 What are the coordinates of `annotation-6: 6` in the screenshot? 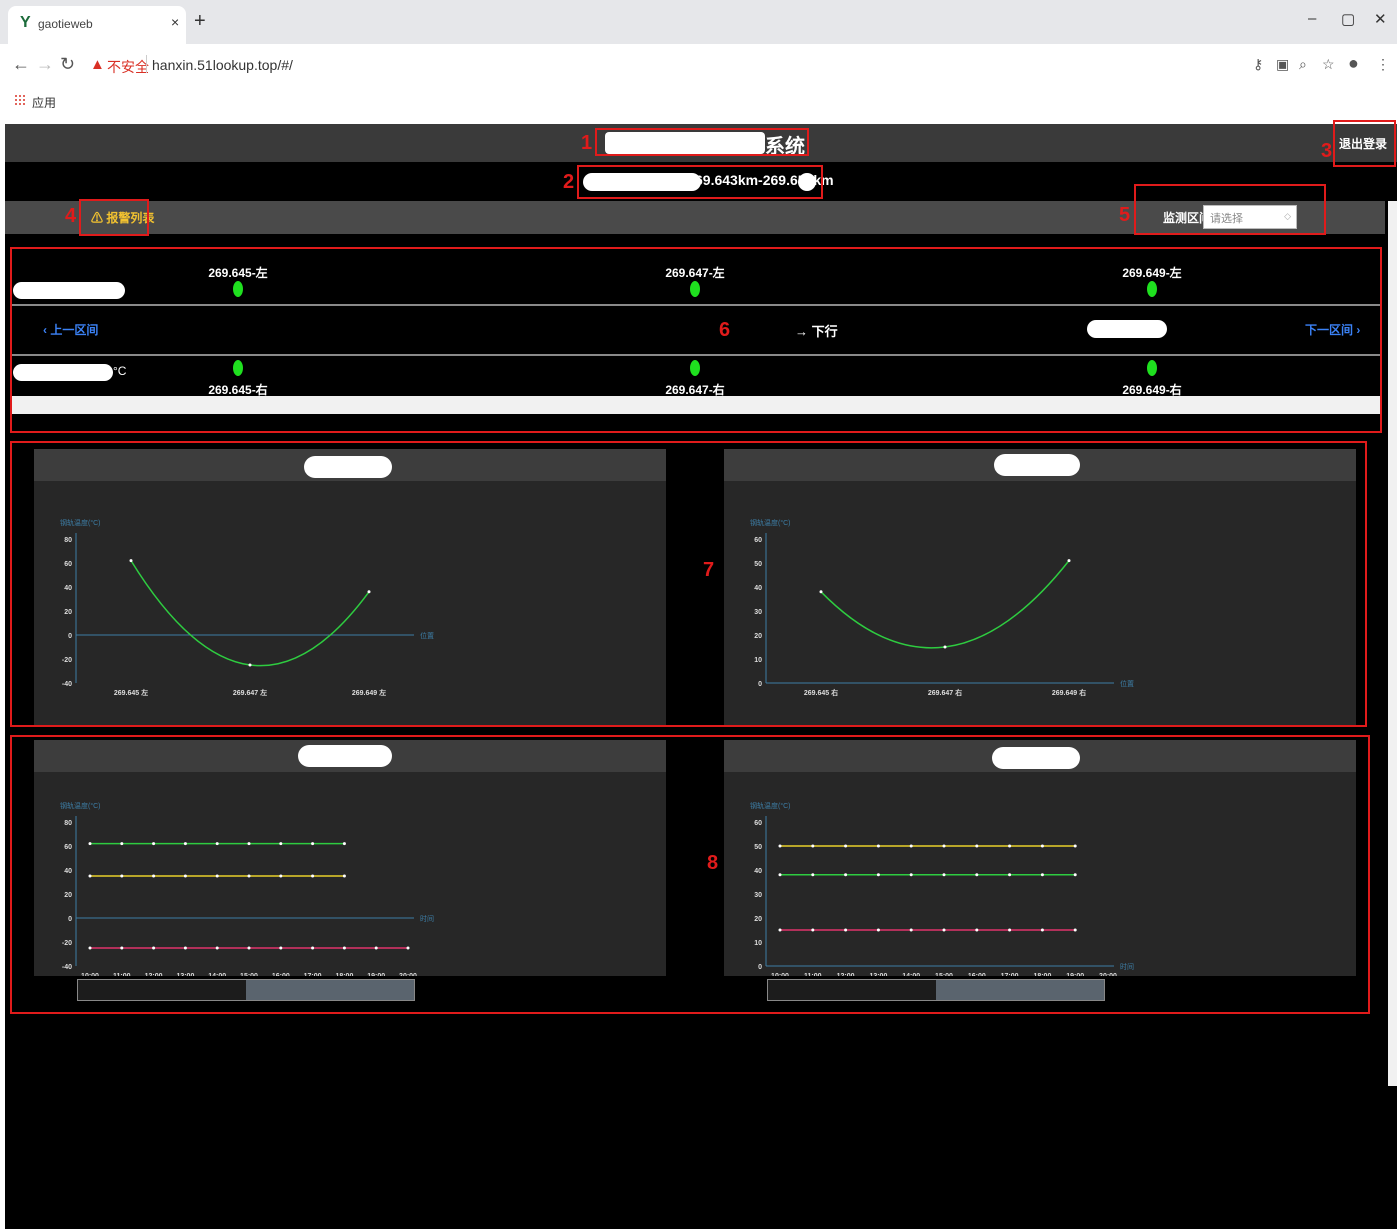 It's located at (725, 330).